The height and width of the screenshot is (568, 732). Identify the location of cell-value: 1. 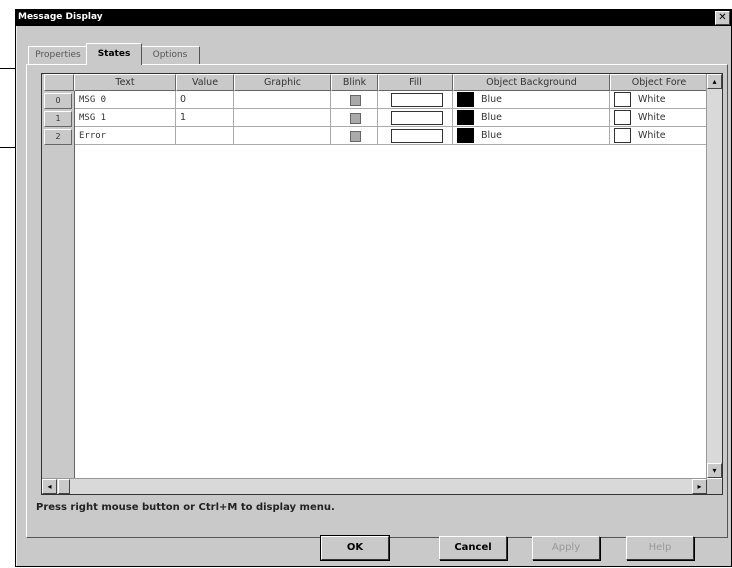
(205, 118).